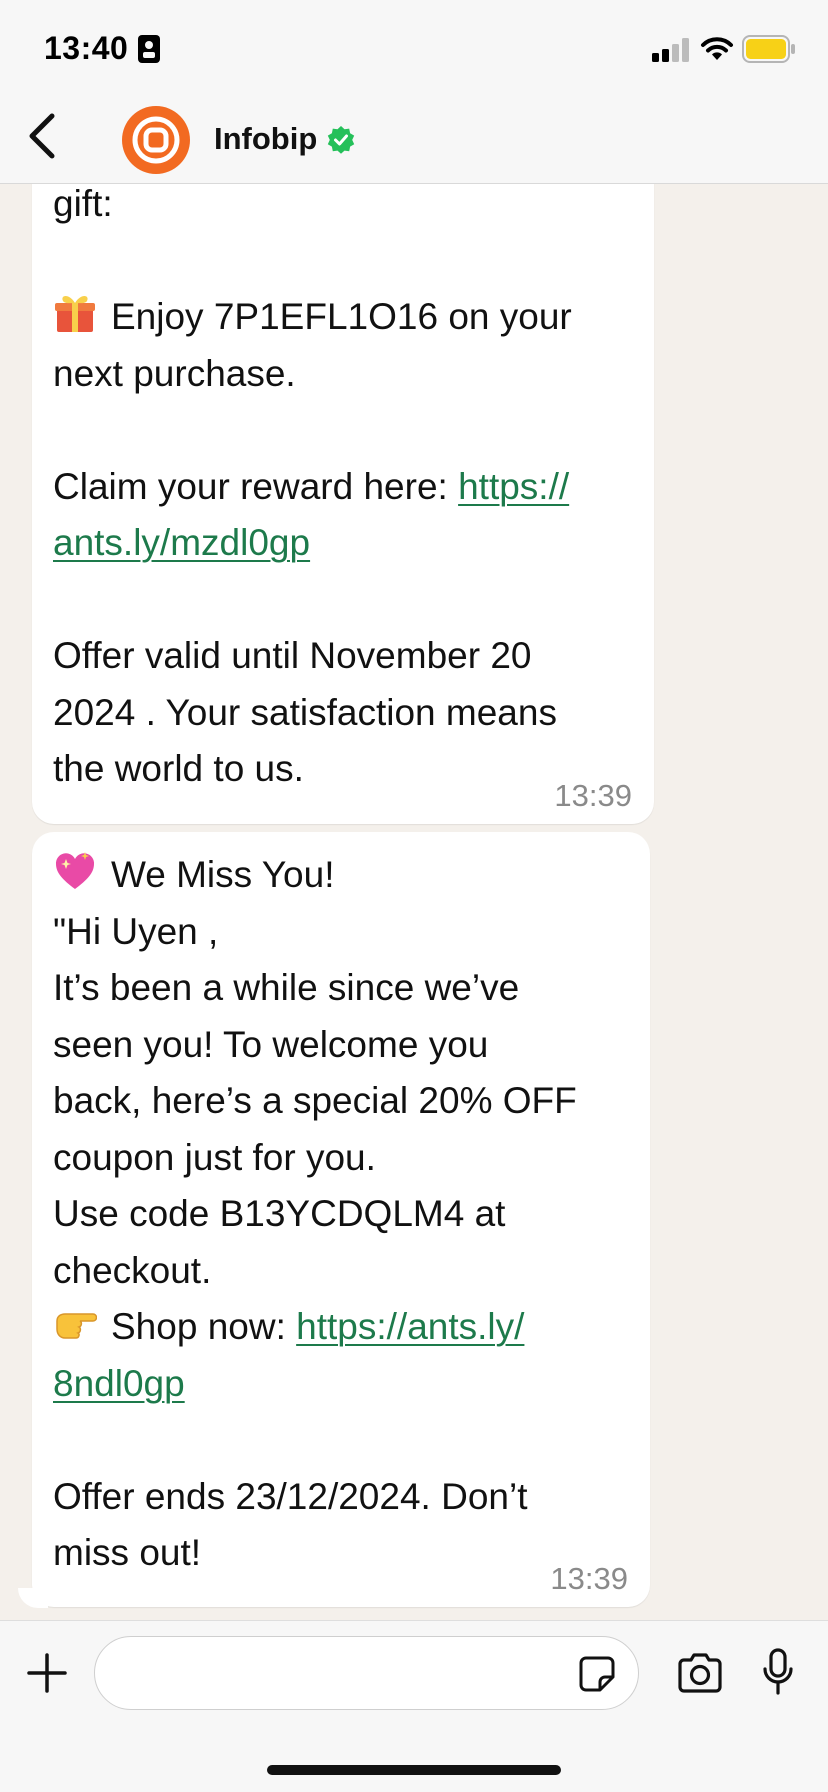 This screenshot has height=1792, width=828. What do you see at coordinates (778, 1672) in the screenshot?
I see `microphone-icon` at bounding box center [778, 1672].